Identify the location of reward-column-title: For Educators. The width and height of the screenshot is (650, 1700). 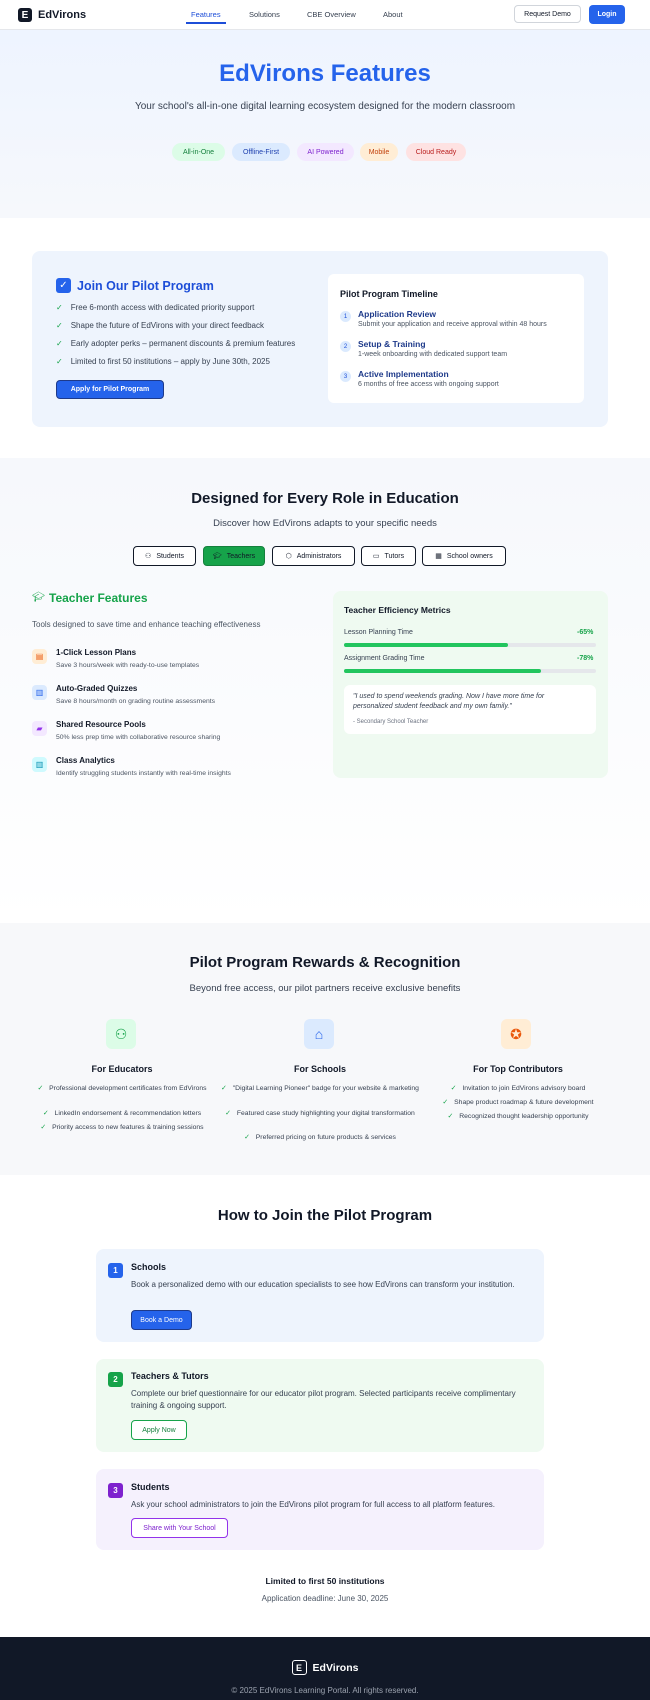
(122, 1069).